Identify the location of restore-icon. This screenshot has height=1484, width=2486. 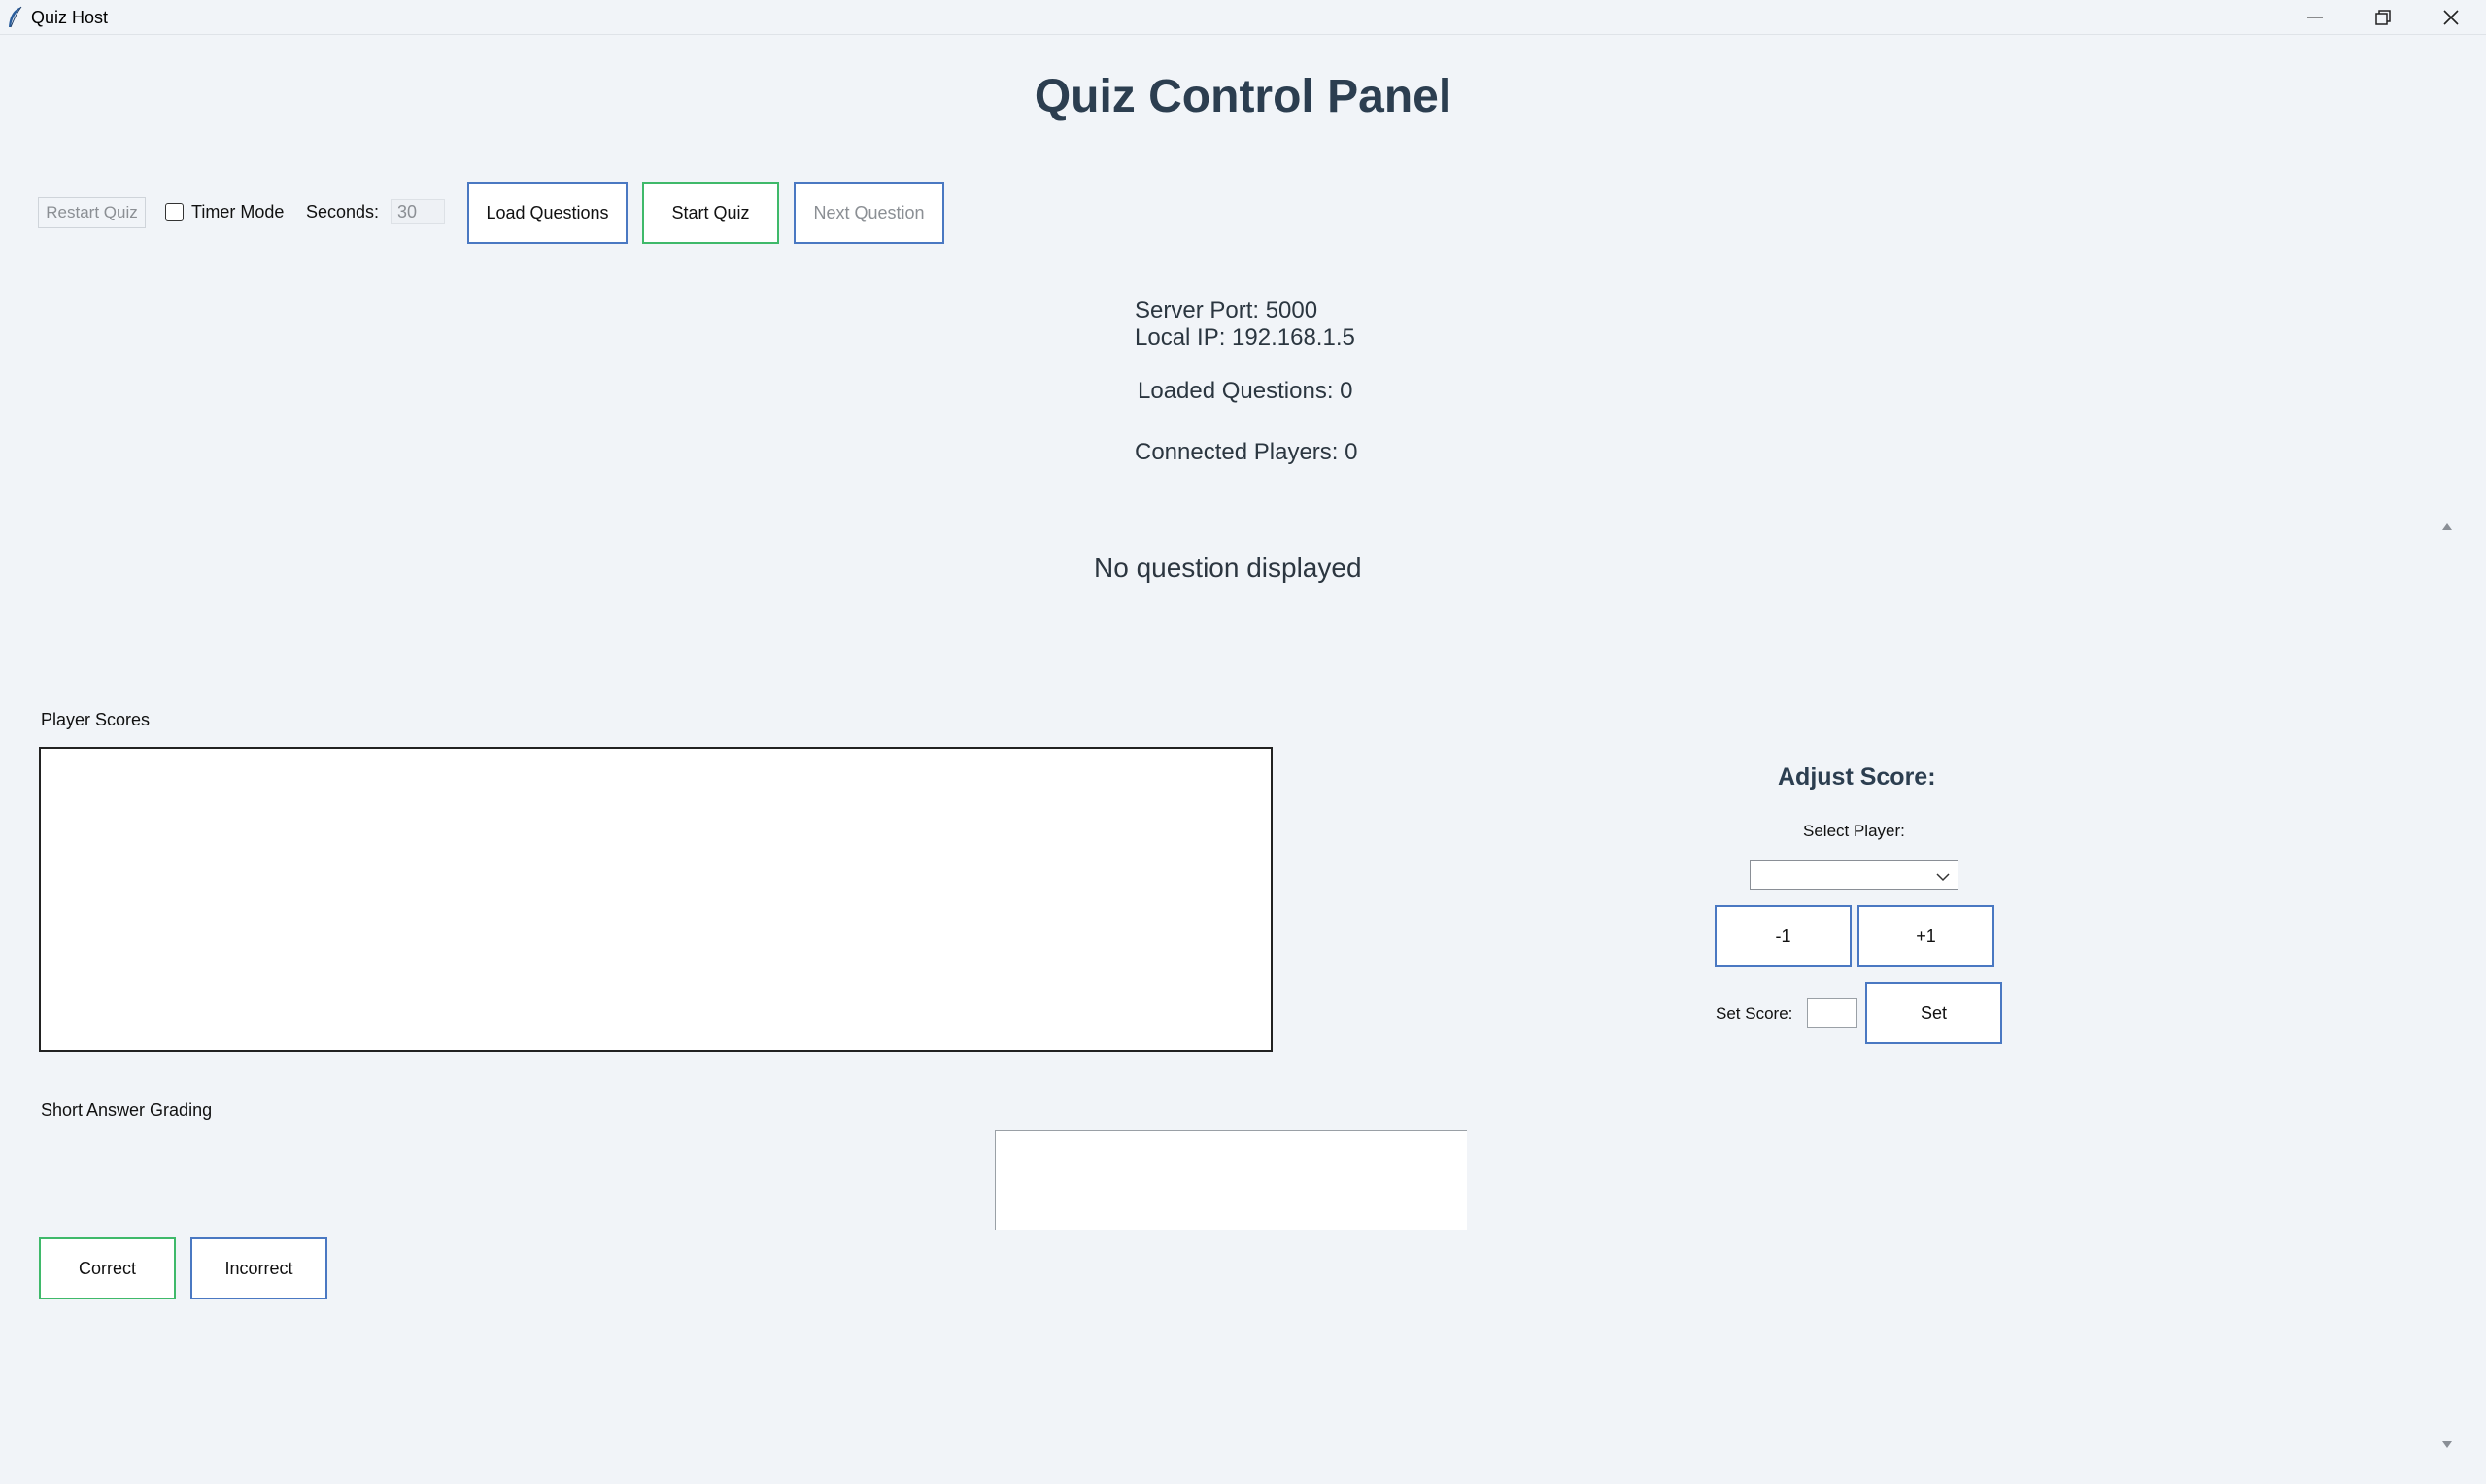
(2383, 17).